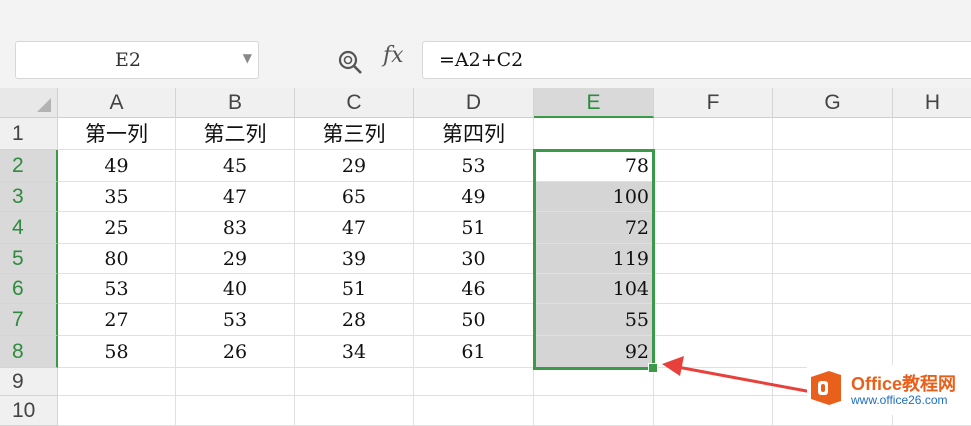 Image resolution: width=971 pixels, height=426 pixels. I want to click on row-header-7: 7, so click(29, 320).